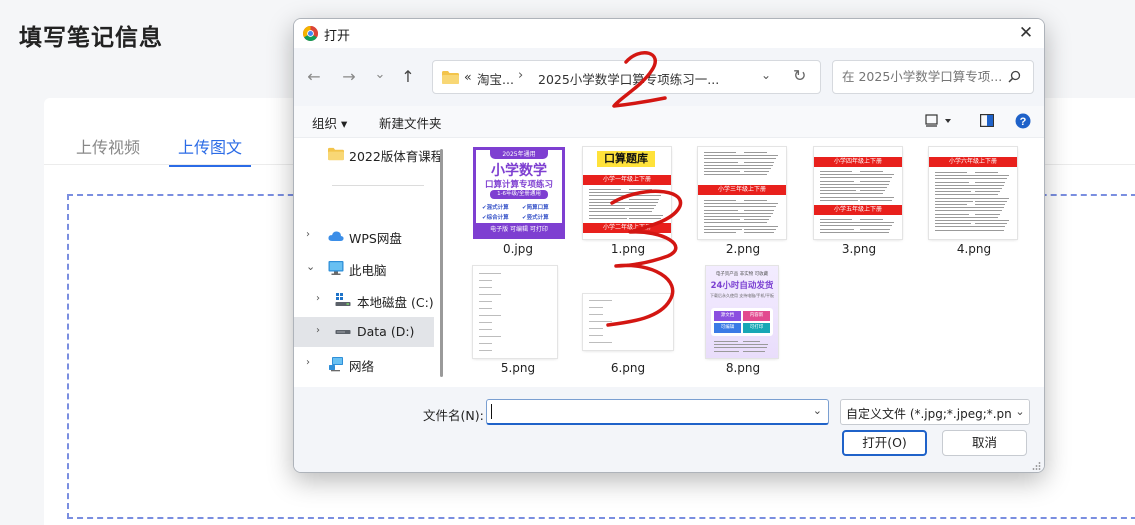 This screenshot has height=525, width=1135. I want to click on file-thumbnail: 口算题库 小学一年级上下册 小学二年级上下册, so click(627, 193).